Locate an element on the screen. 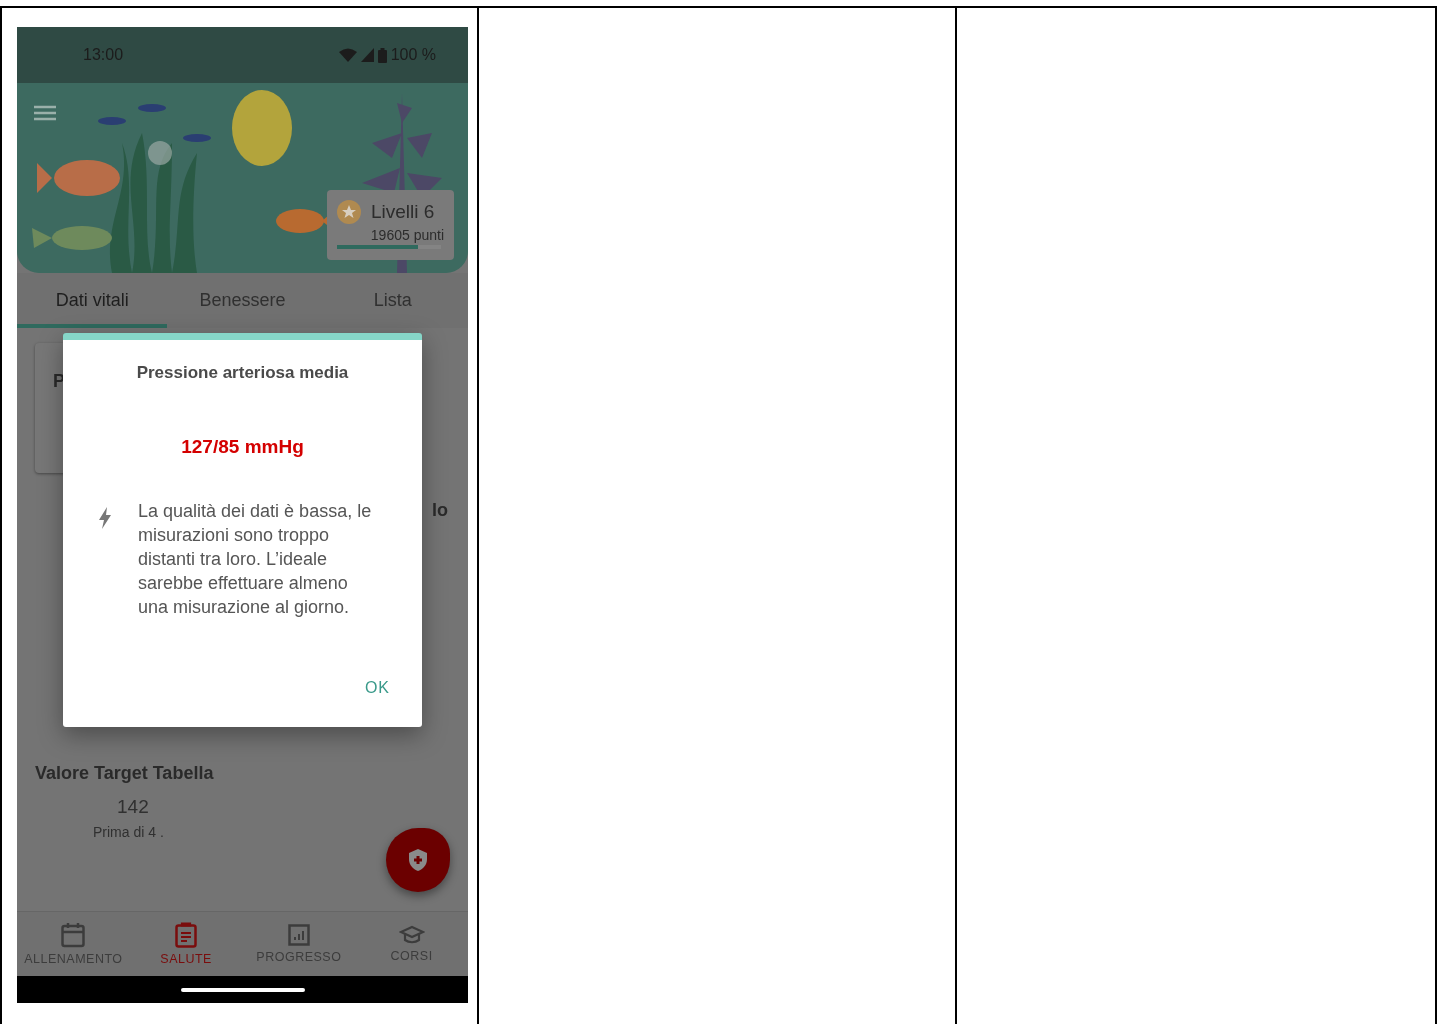 This screenshot has height=1024, width=1452. home-indicator is located at coordinates (242, 989).